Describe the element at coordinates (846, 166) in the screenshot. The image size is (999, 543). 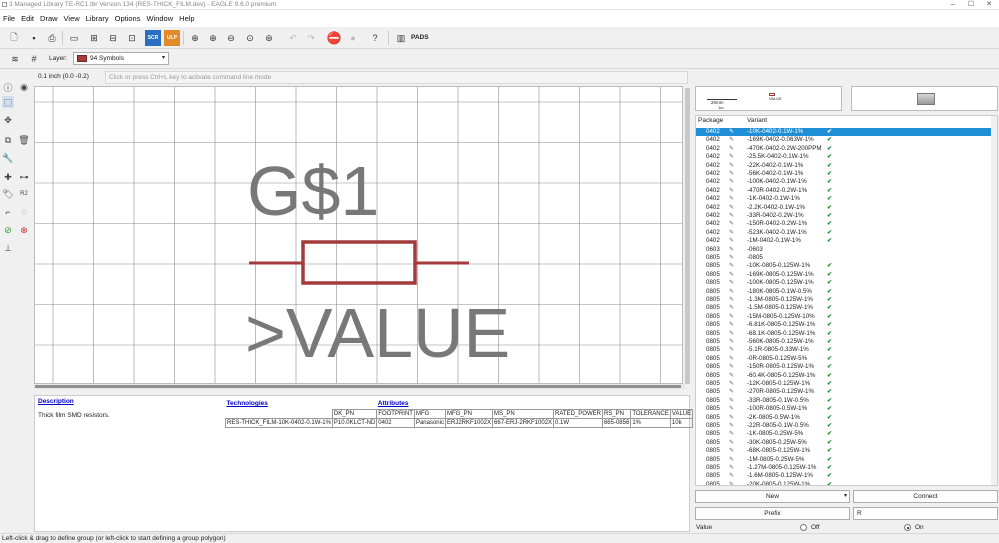
I see `variant-row: 0402 ✎ -22K-0402-0.1W-1% ✔` at that location.